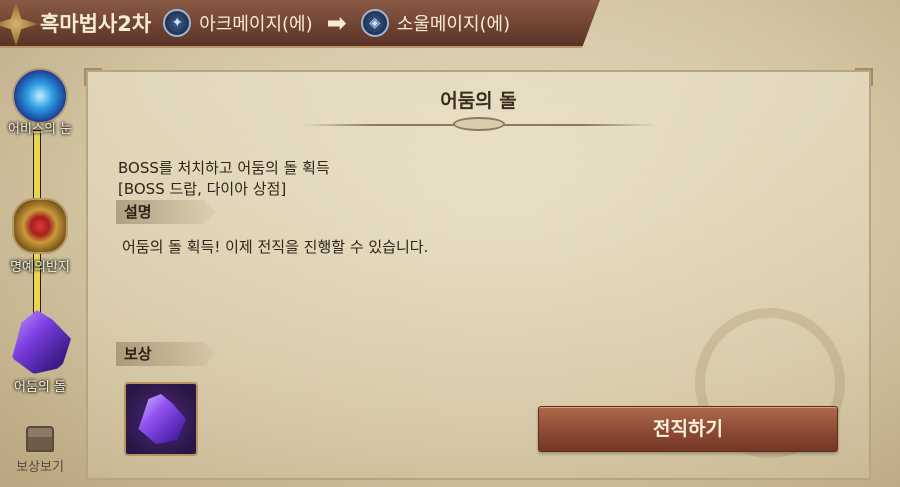 The width and height of the screenshot is (900, 487). Describe the element at coordinates (40, 439) in the screenshot. I see `treasure-chest-icon` at that location.